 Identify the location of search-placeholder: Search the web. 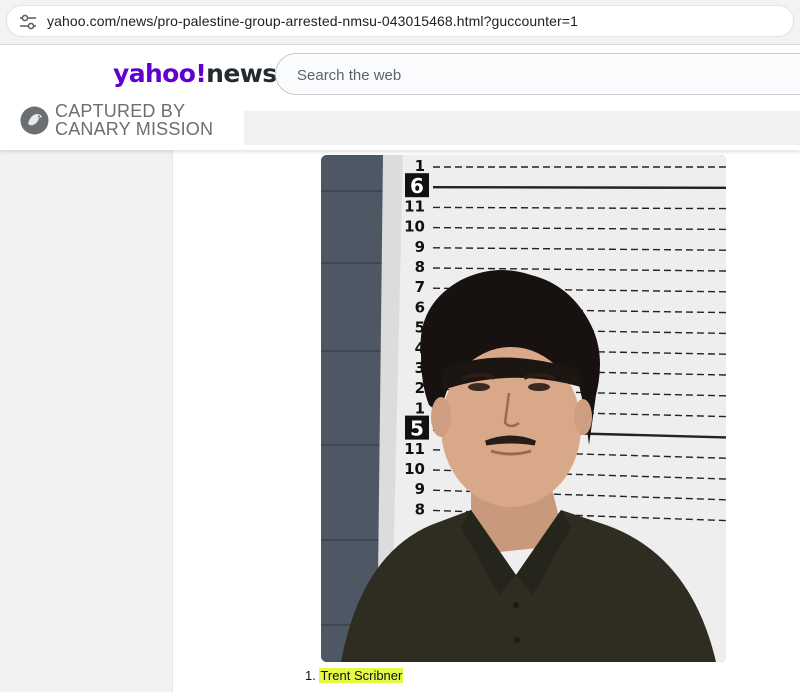
(349, 75).